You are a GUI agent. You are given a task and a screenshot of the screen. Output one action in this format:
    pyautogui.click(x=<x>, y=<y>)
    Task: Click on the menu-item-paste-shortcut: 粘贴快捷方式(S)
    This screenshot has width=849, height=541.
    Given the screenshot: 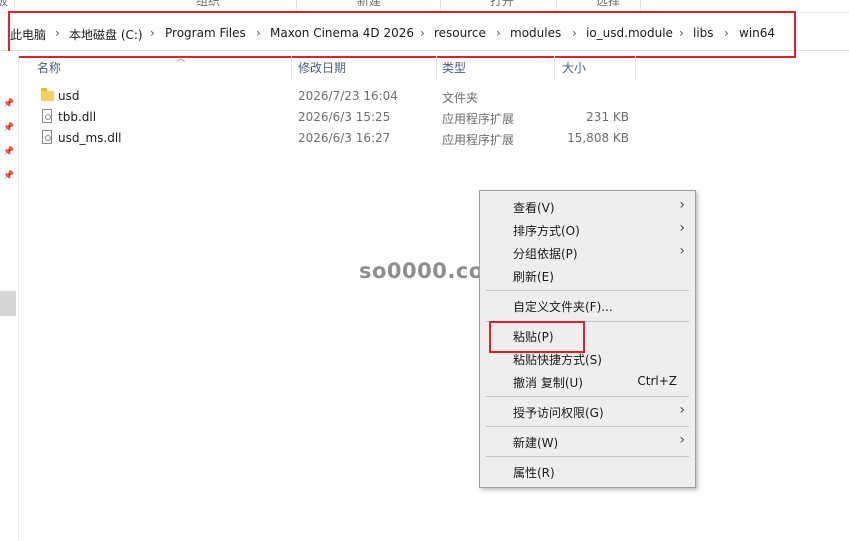 What is the action you would take?
    pyautogui.click(x=587, y=359)
    